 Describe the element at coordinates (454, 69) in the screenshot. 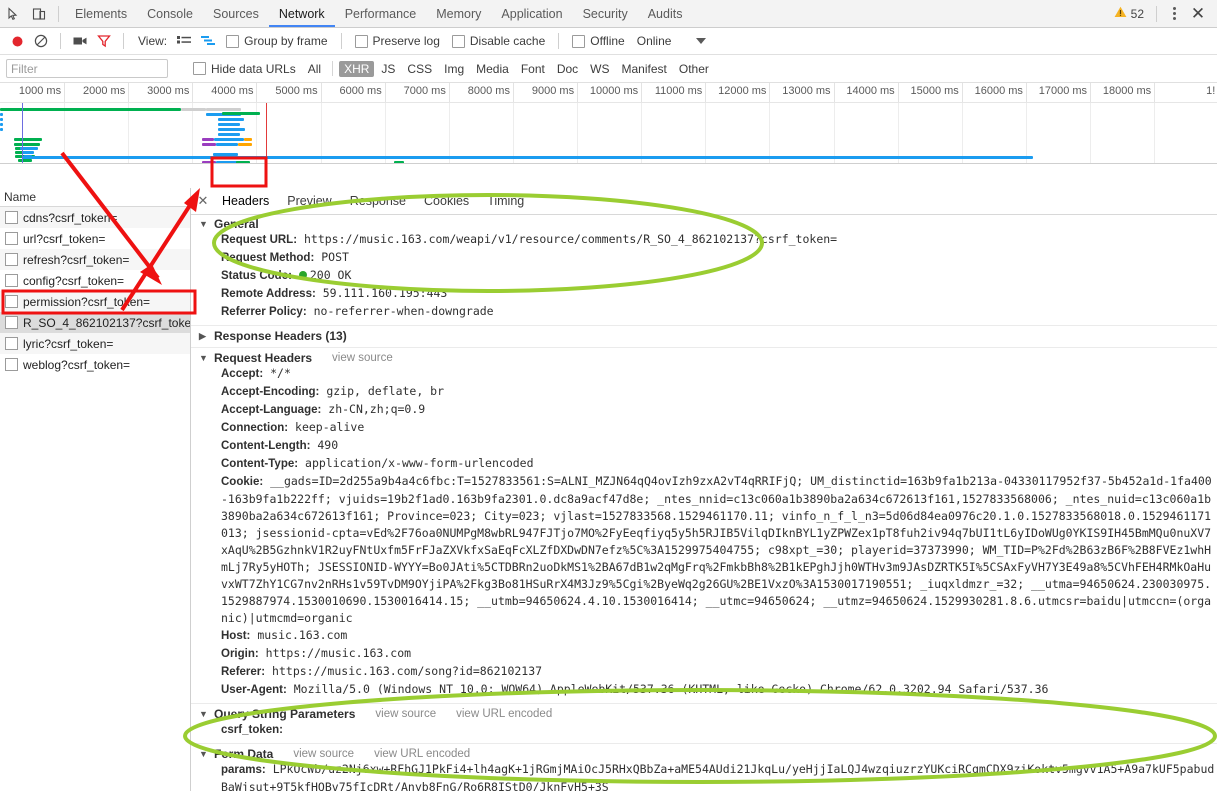

I see `filter-type-img: Img` at that location.